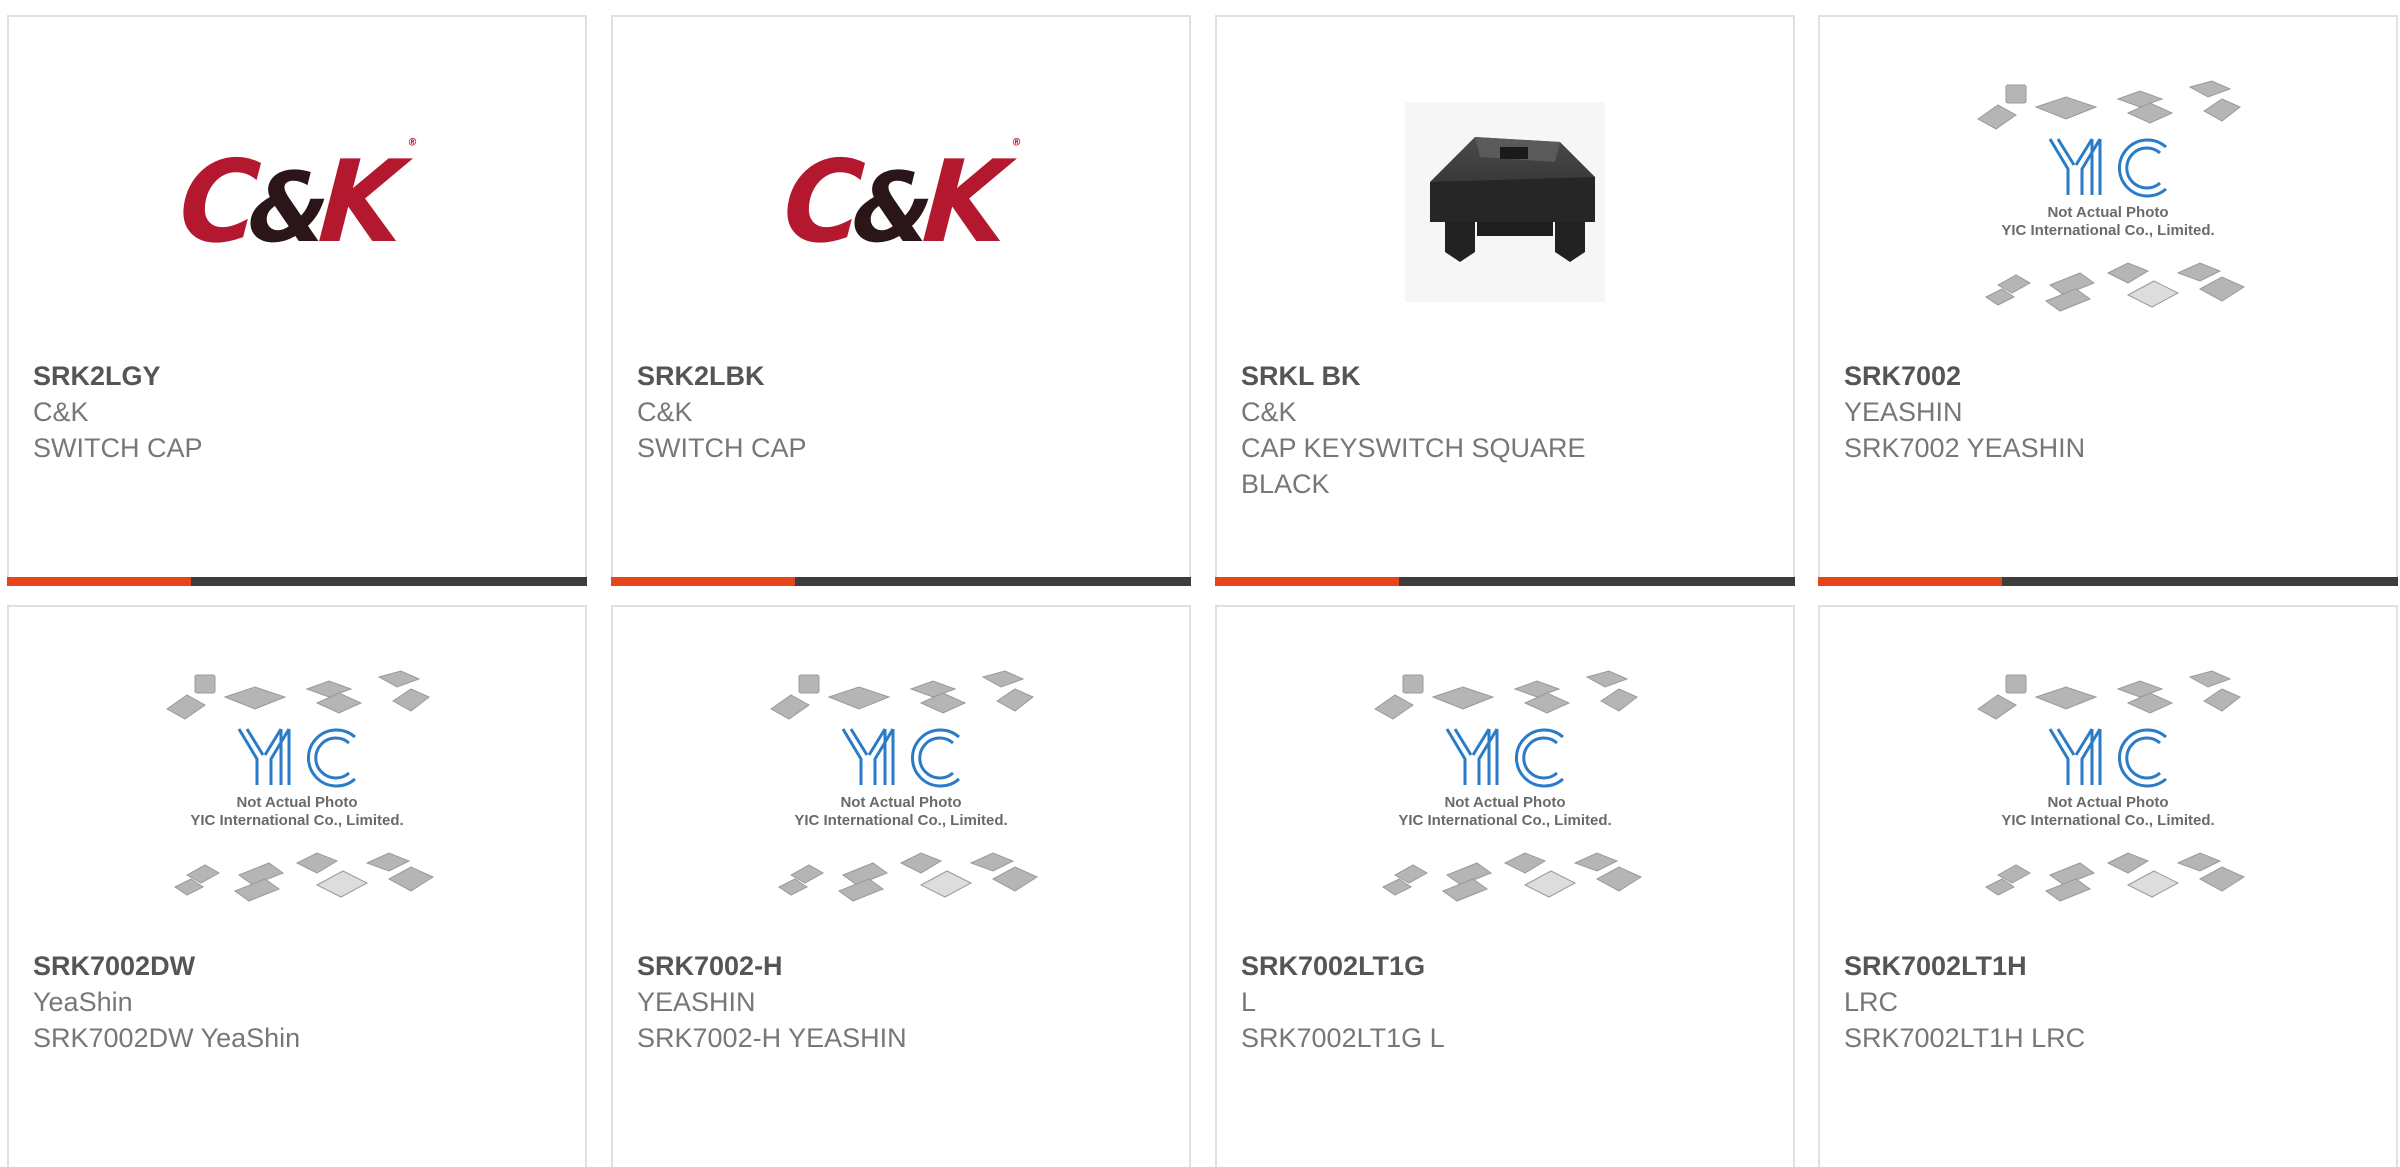 The image size is (2400, 1167). Describe the element at coordinates (167, 1038) in the screenshot. I see `description: SRK7002DW YeaShin` at that location.